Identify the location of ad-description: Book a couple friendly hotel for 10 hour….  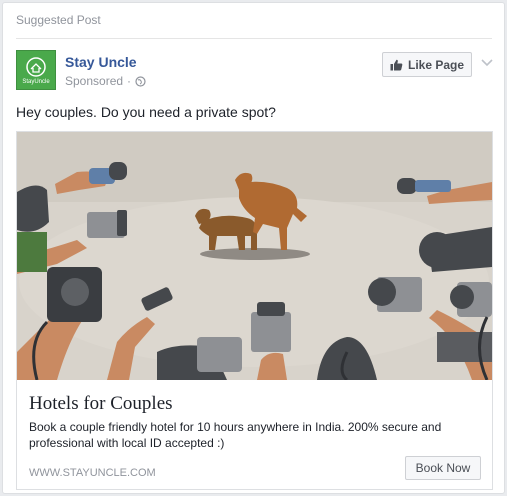
(235, 435).